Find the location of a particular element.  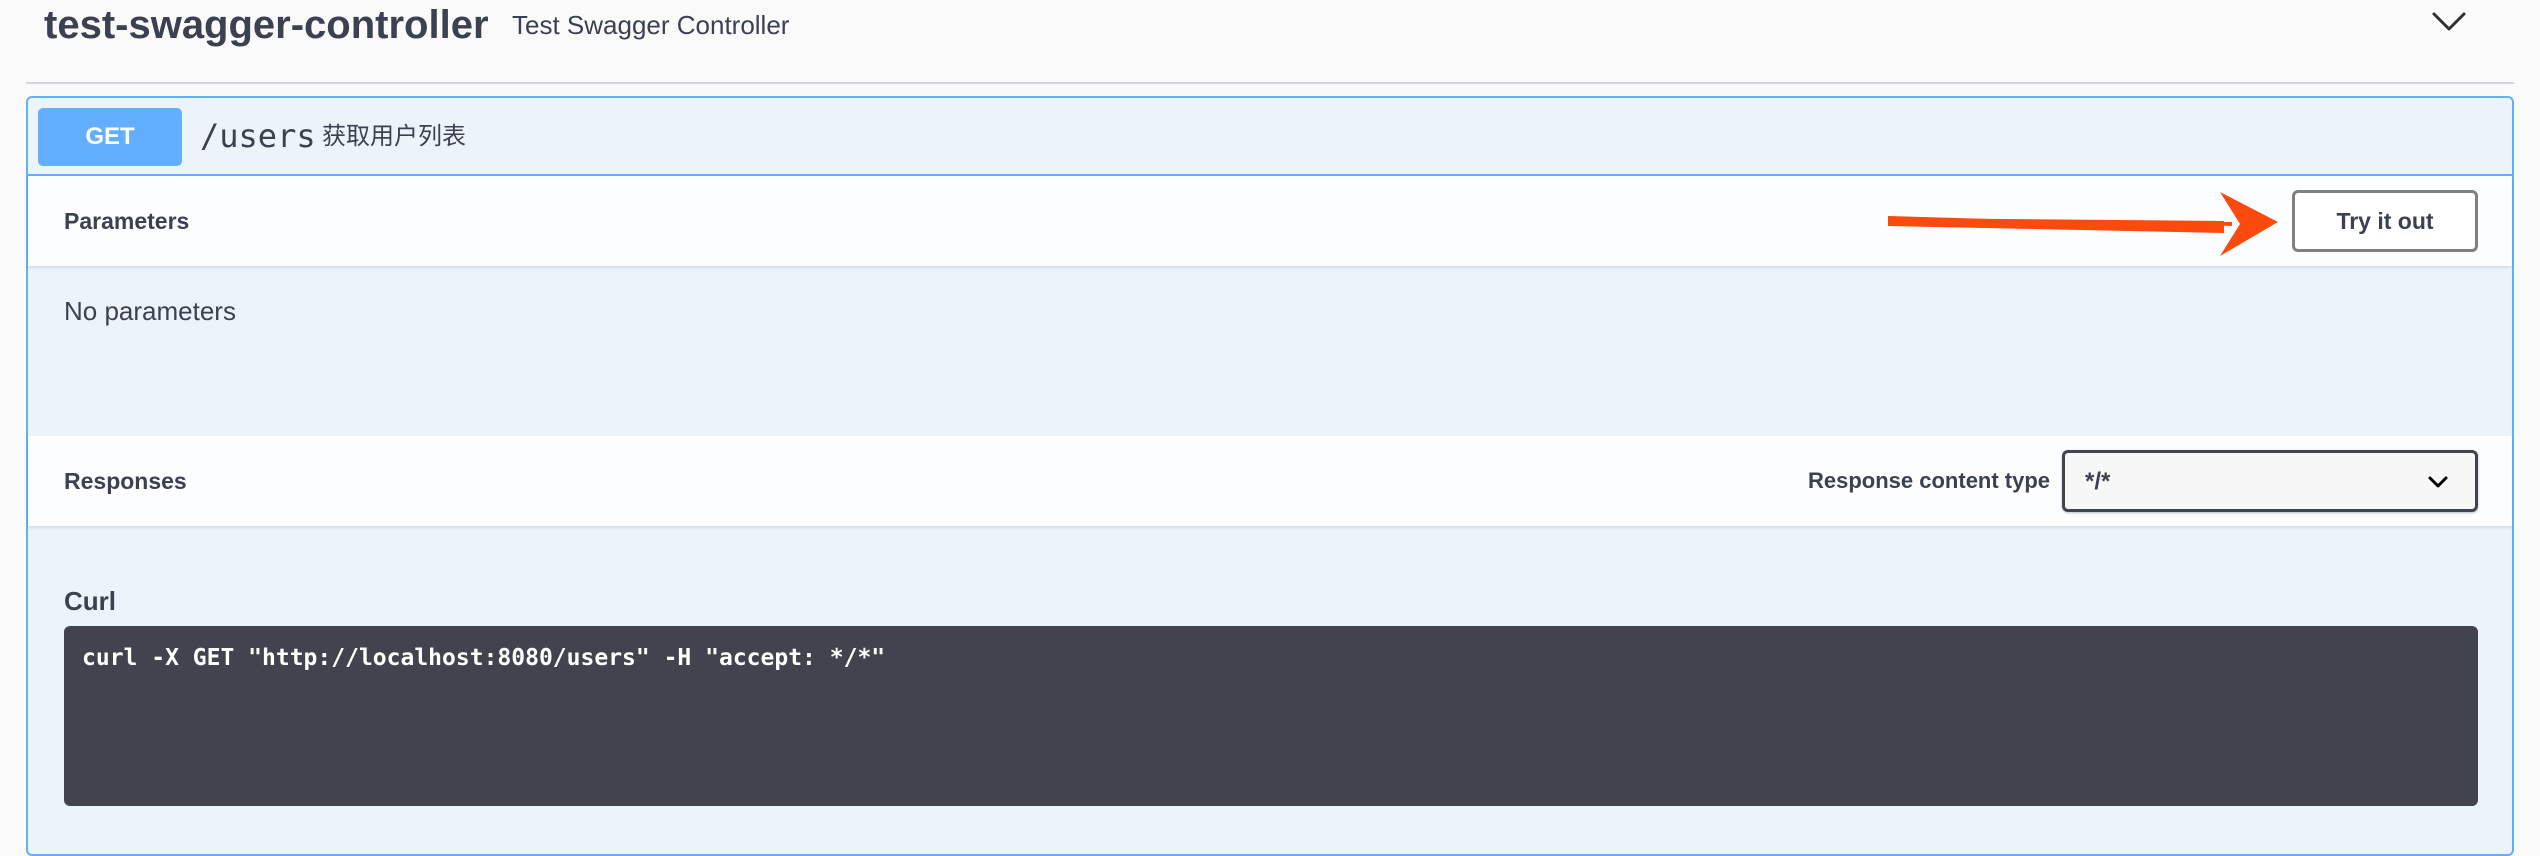

tag-name: test-swagger-controller is located at coordinates (266, 25).